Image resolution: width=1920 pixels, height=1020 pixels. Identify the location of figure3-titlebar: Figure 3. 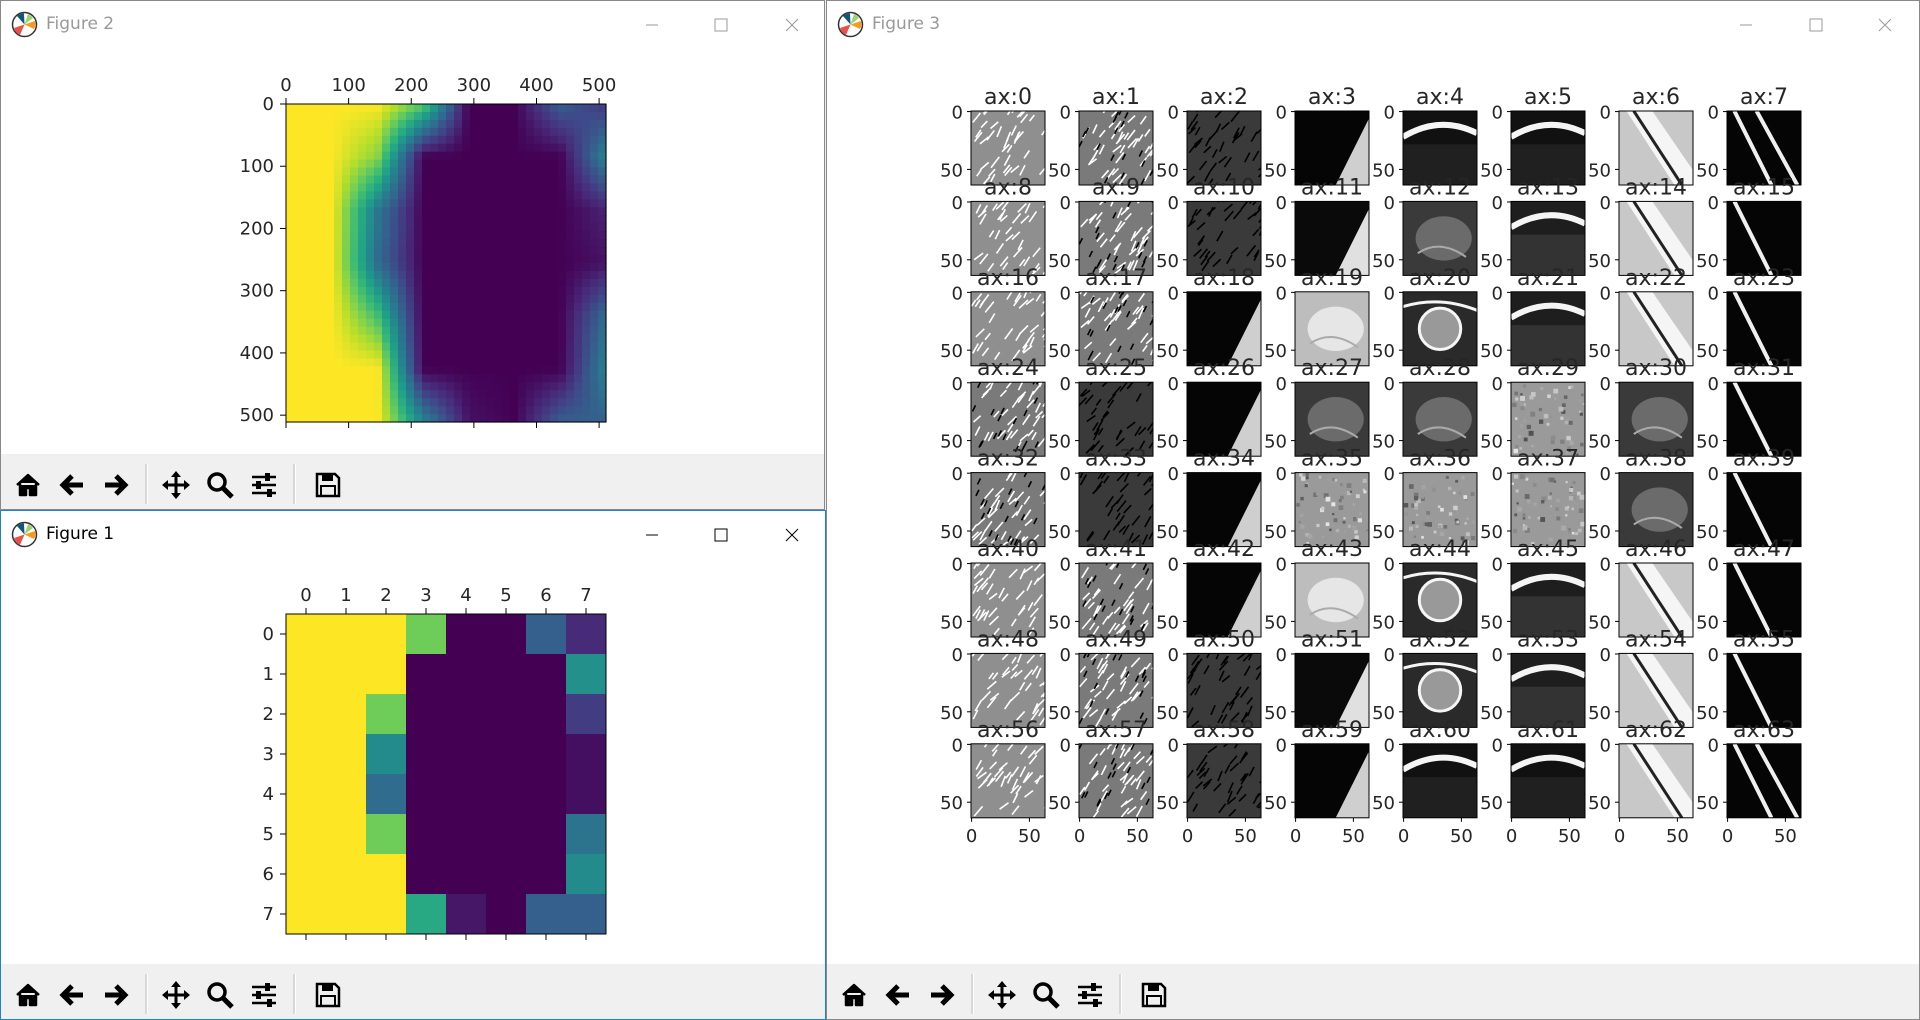
(1373, 24).